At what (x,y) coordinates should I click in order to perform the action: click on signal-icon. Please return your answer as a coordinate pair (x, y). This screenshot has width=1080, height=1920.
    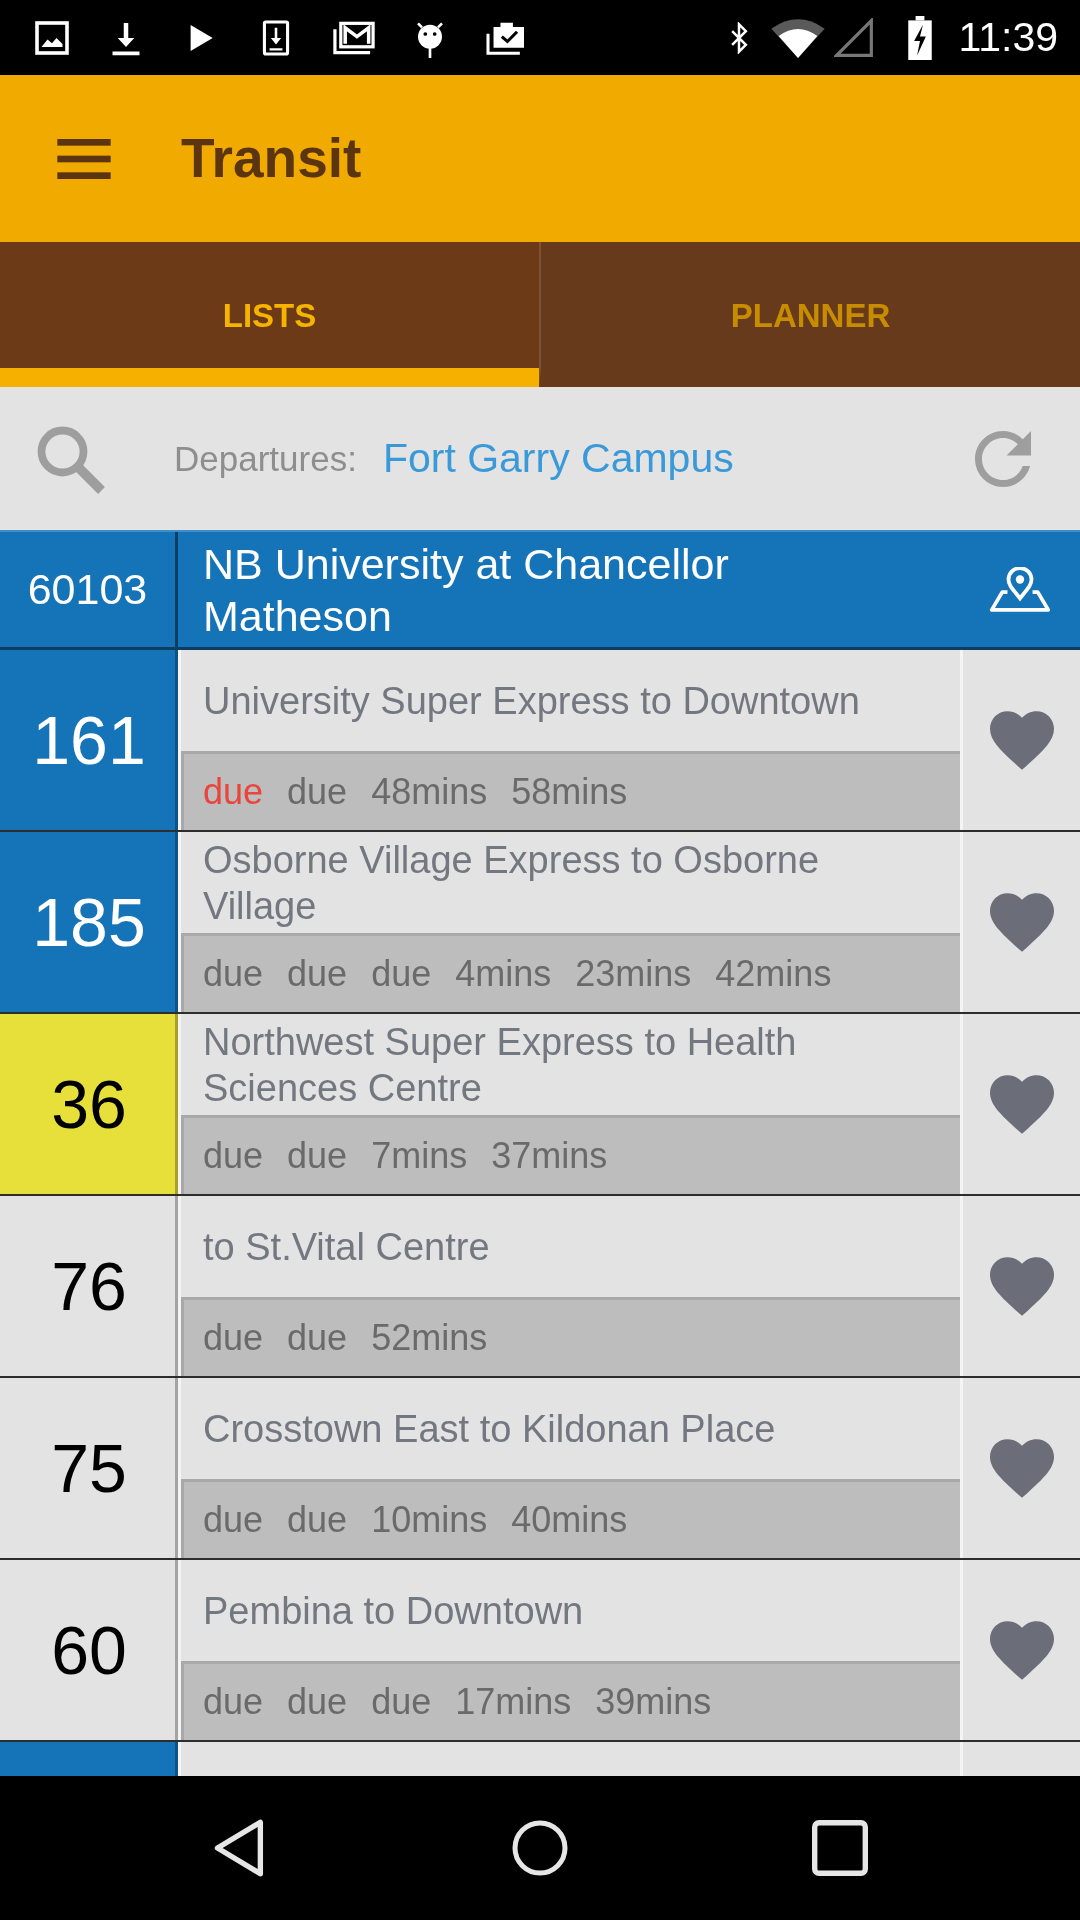
    Looking at the image, I should click on (854, 37).